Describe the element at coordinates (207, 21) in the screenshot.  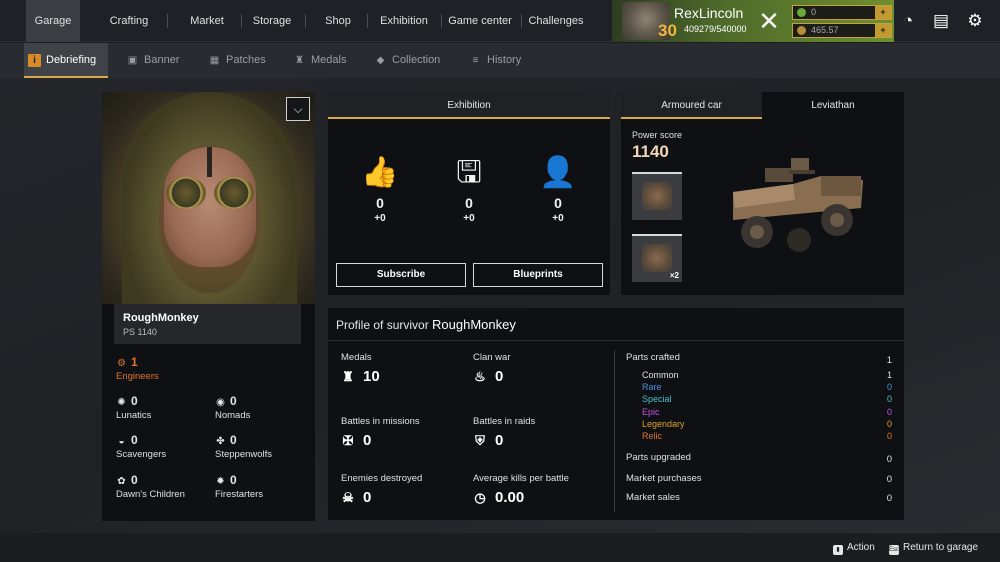
I see `nav-market: Market` at that location.